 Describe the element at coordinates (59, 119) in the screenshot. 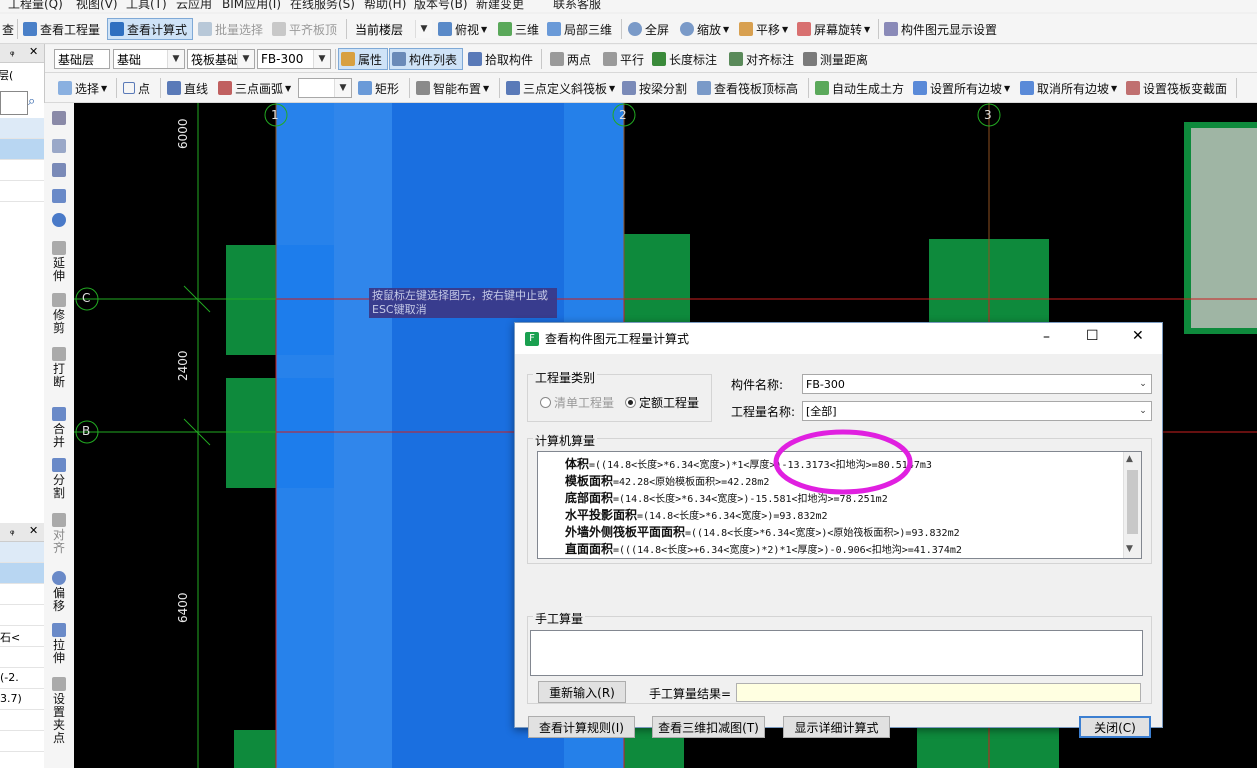

I see `brush-tool` at that location.